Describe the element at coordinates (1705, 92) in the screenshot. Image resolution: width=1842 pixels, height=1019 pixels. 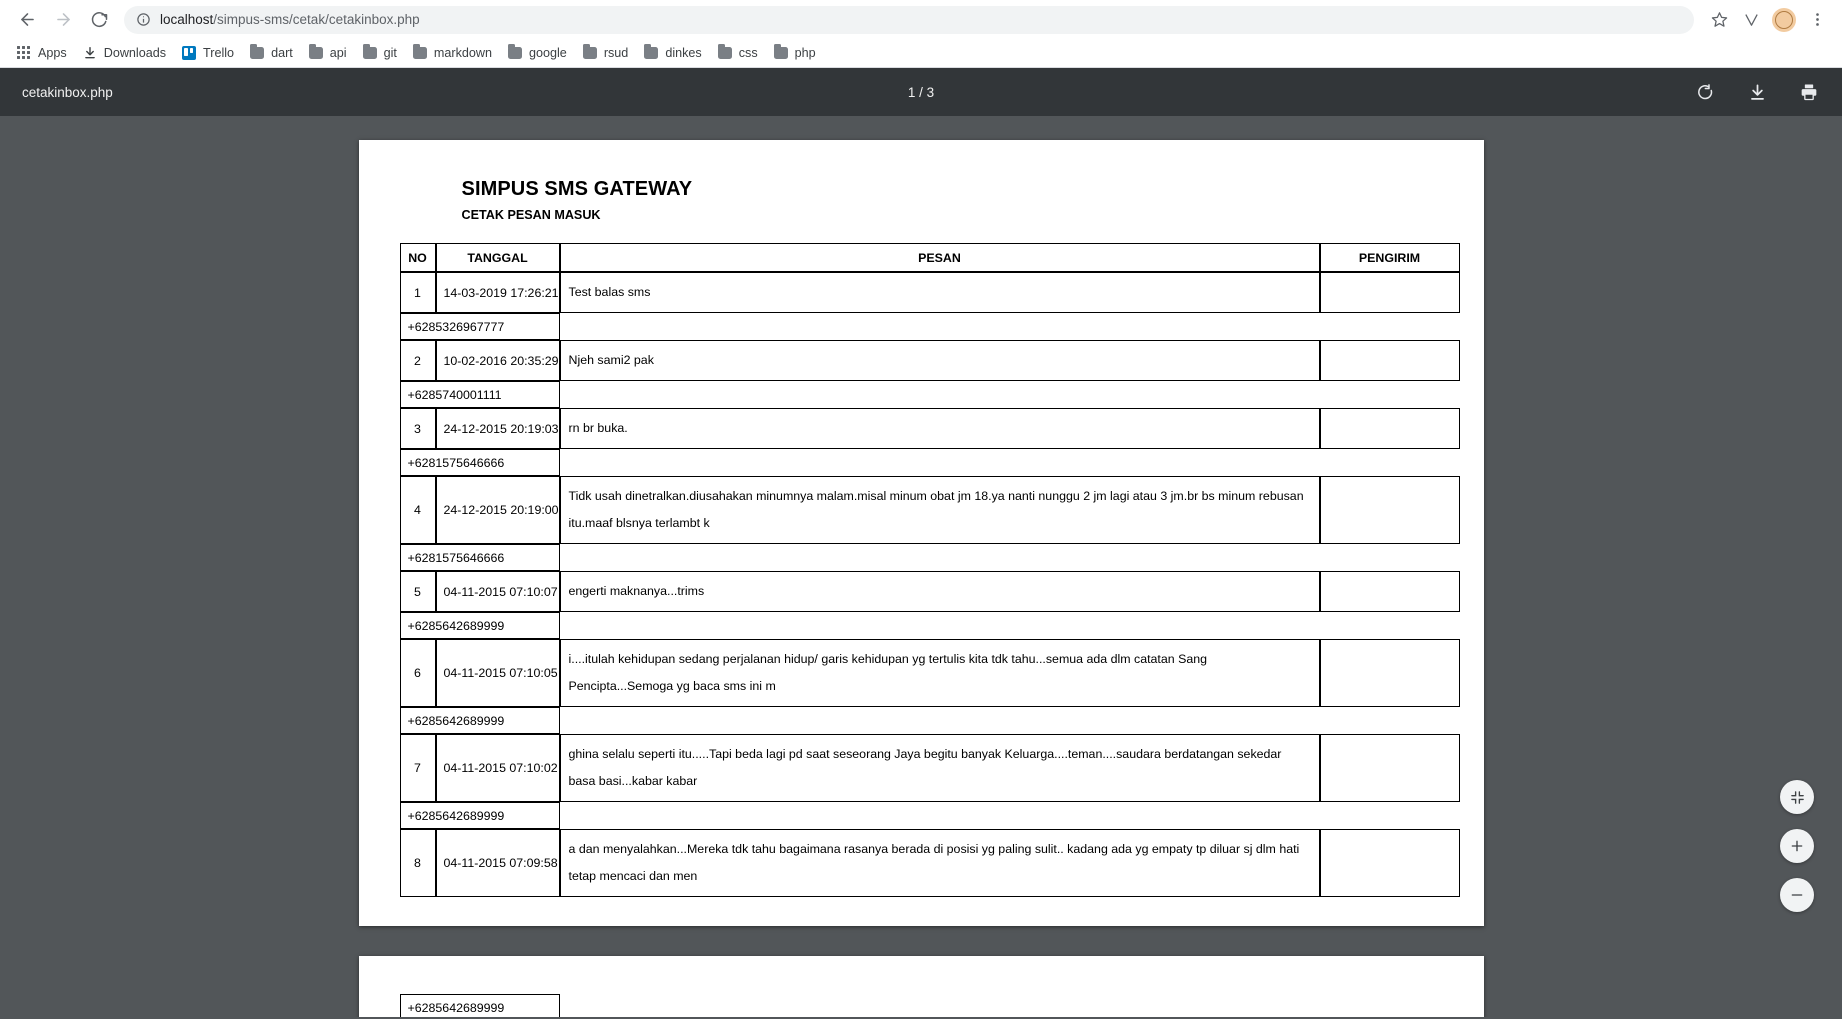
I see `rotate-button` at that location.